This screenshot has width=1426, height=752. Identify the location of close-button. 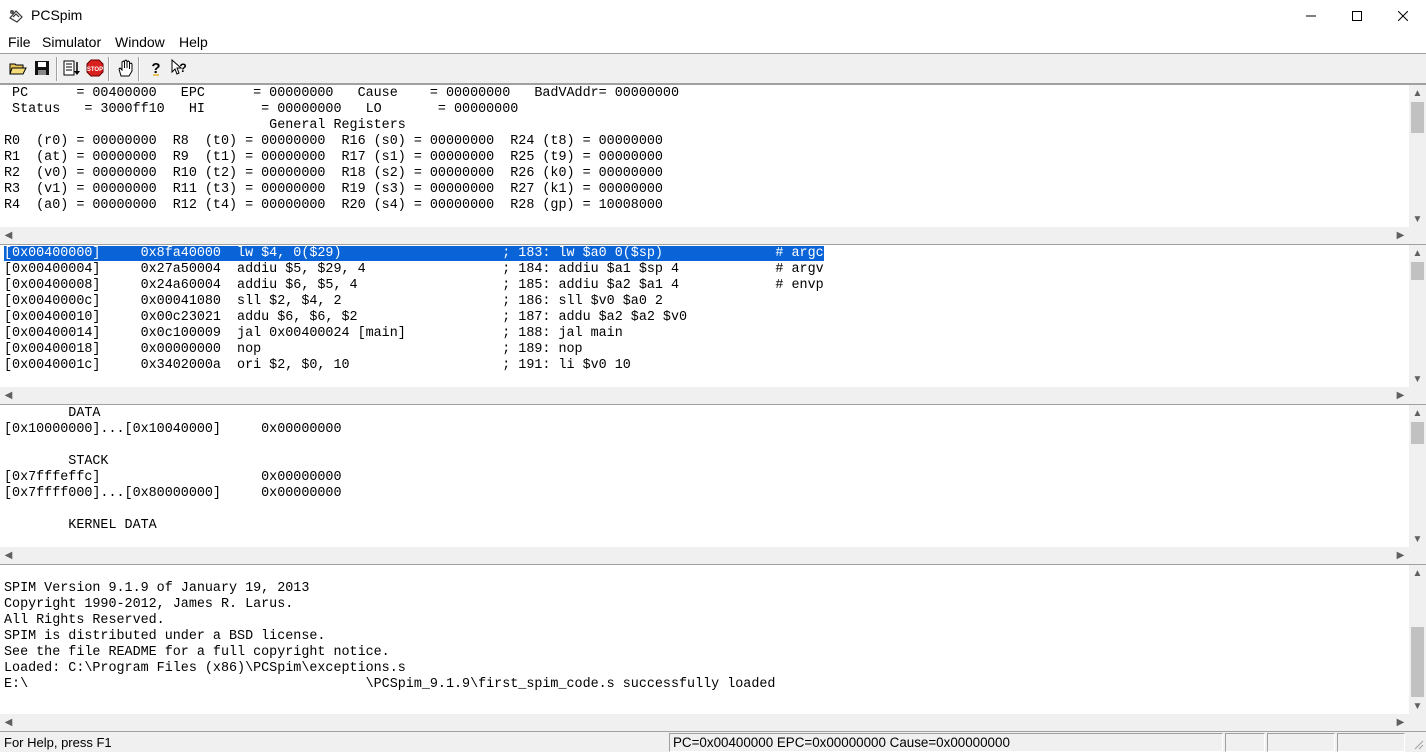
(1403, 15).